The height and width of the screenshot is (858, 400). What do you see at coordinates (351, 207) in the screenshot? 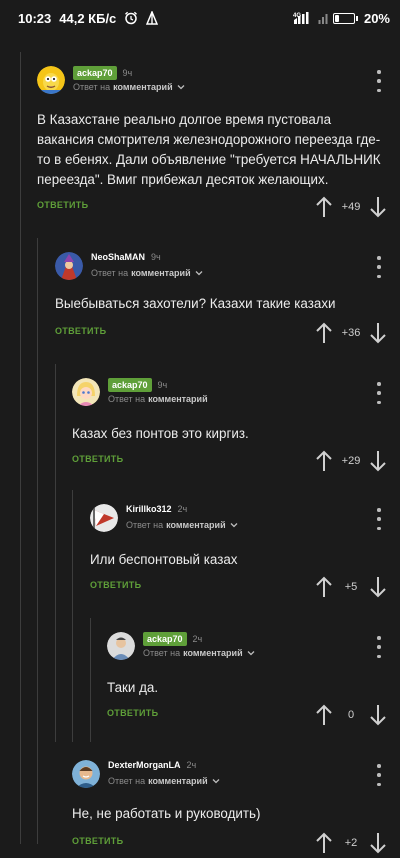
I see `comment-score: +49` at bounding box center [351, 207].